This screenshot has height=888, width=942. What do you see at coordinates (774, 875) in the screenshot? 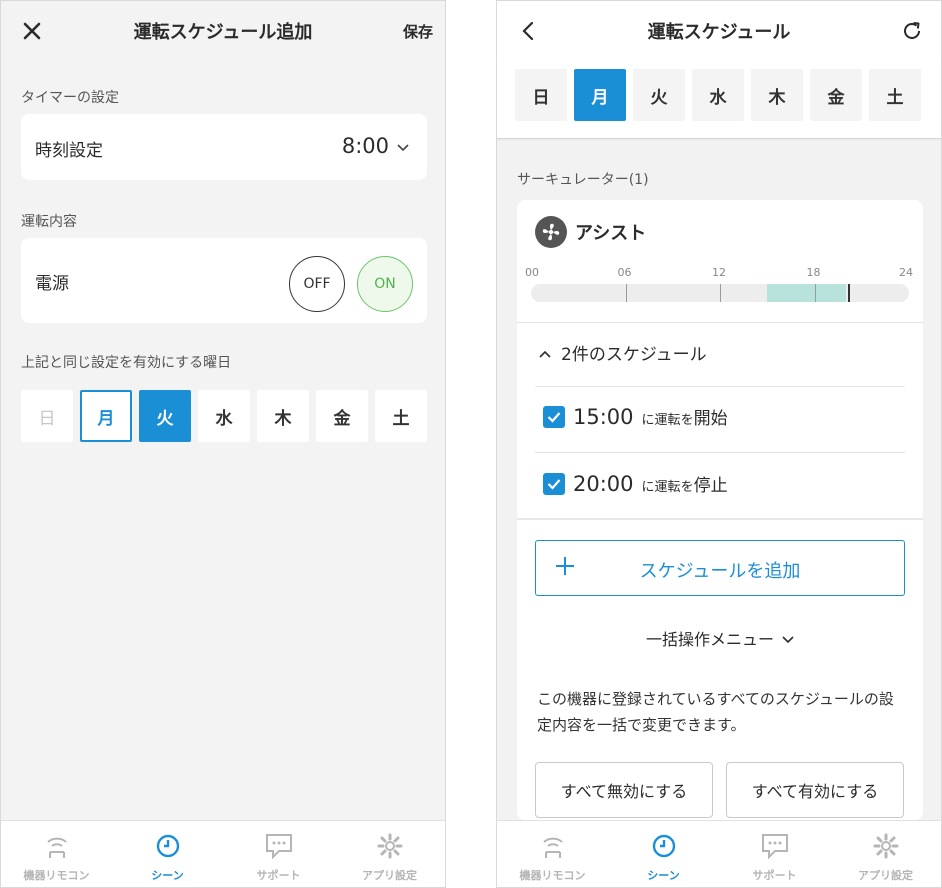
I see `nav-label: サポート` at bounding box center [774, 875].